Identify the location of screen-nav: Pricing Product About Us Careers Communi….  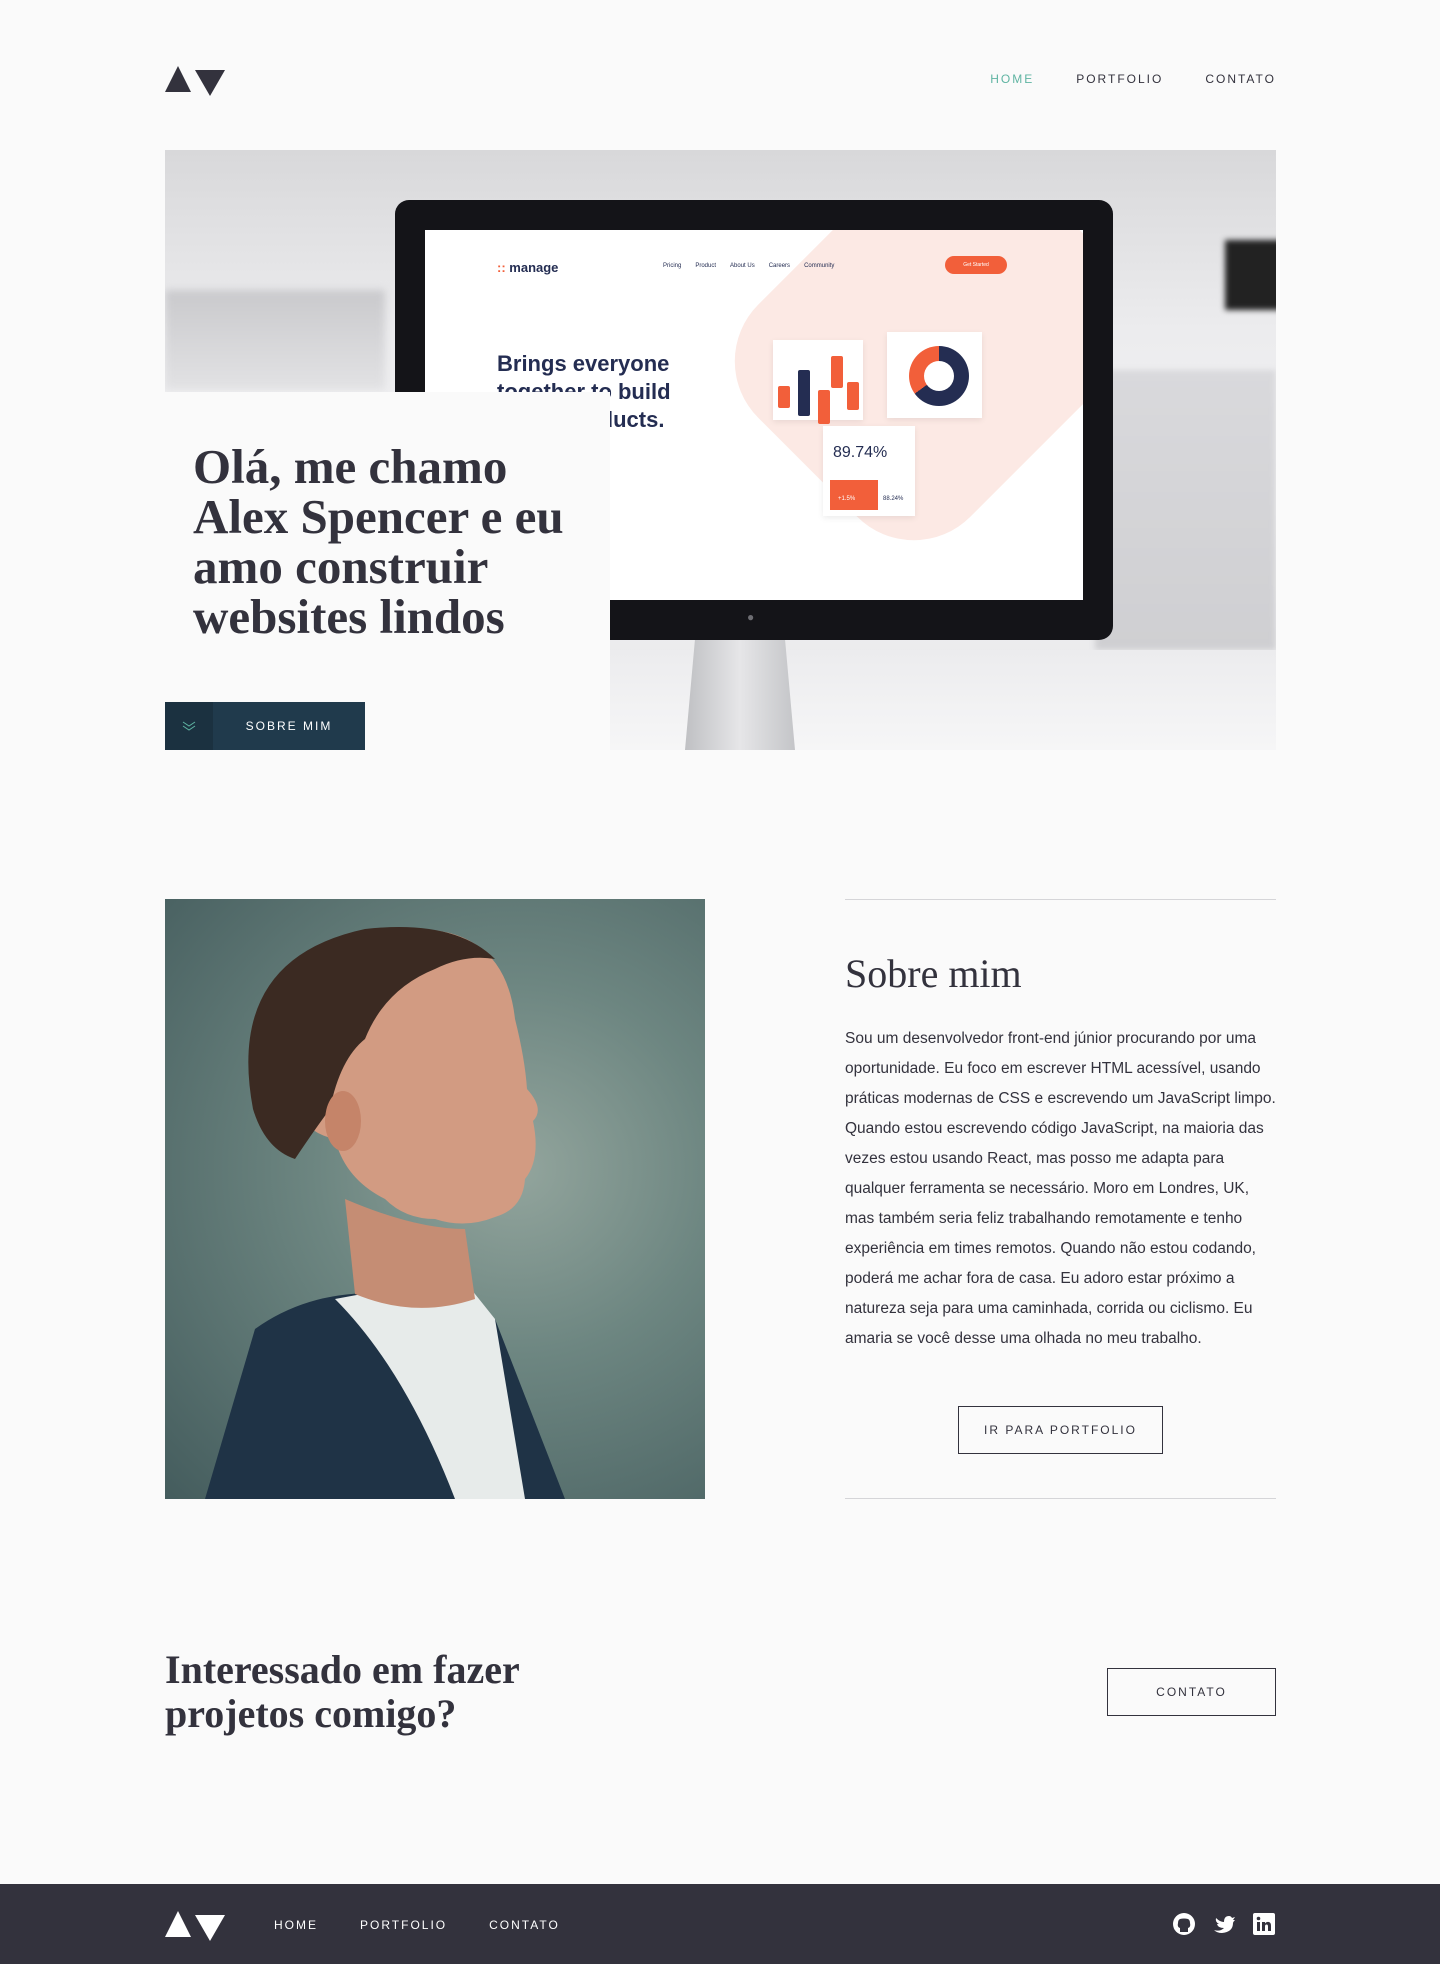
(749, 266).